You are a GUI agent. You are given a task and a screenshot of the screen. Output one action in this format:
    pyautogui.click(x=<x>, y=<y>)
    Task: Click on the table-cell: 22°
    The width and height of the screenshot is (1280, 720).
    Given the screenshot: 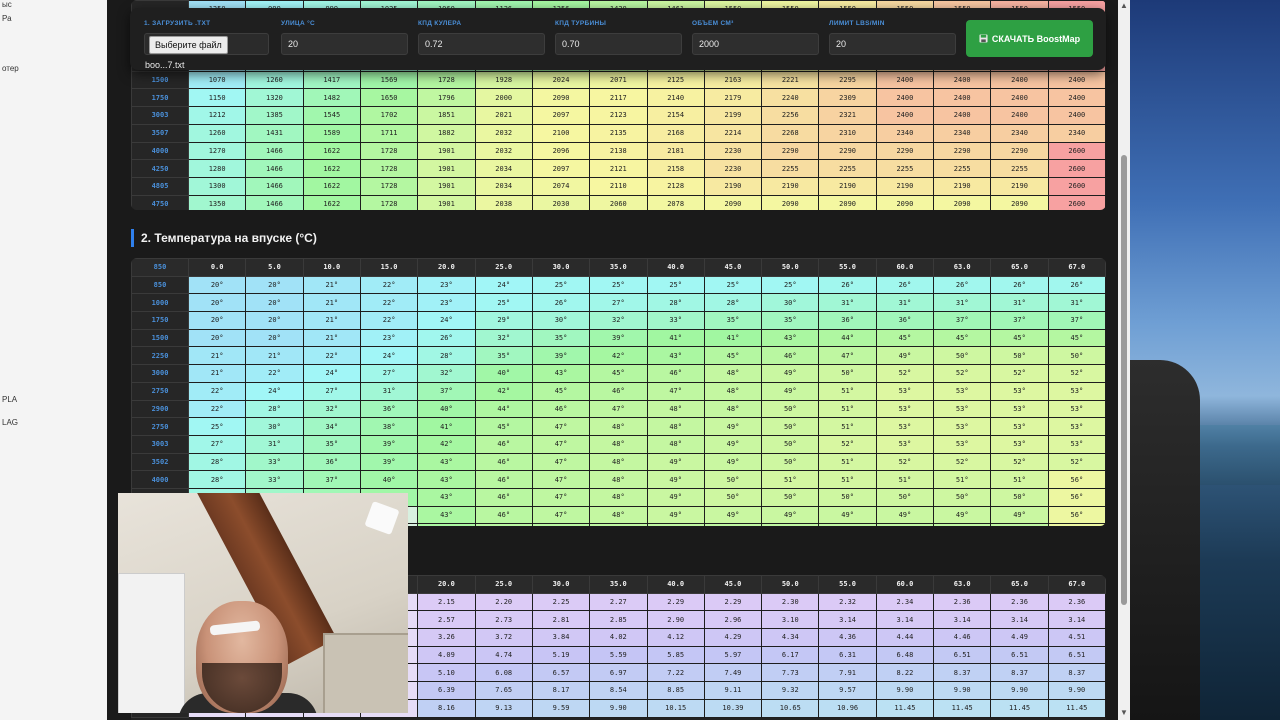 What is the action you would take?
    pyautogui.click(x=331, y=356)
    